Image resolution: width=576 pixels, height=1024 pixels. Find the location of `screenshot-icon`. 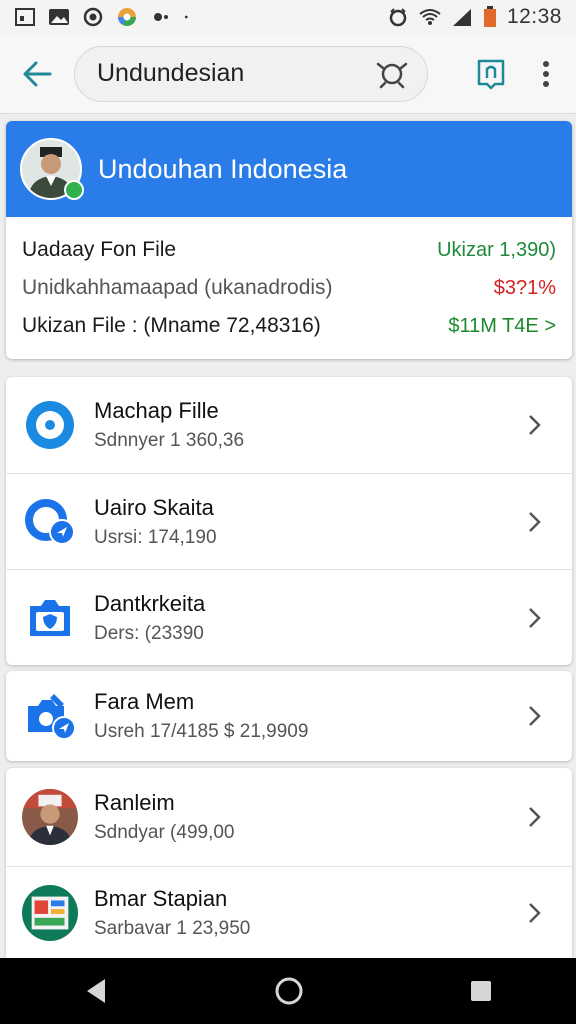

screenshot-icon is located at coordinates (25, 17).